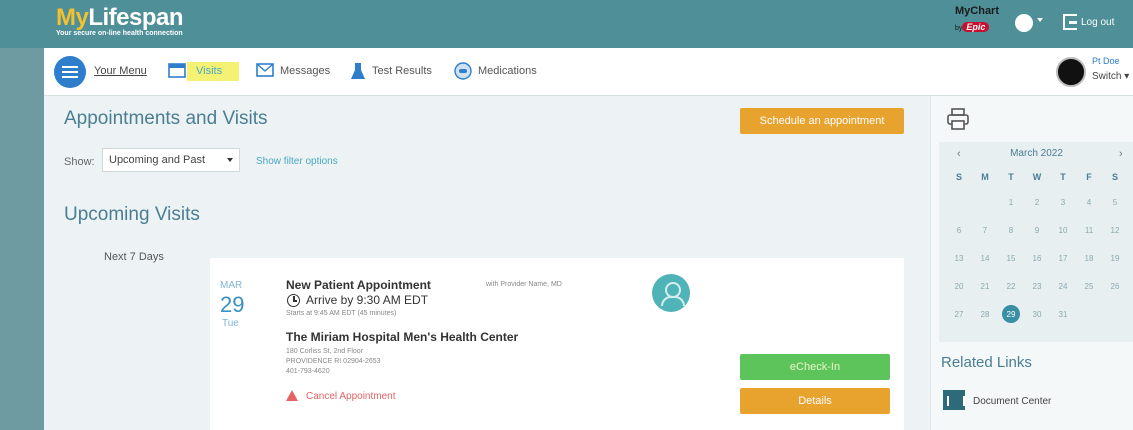  I want to click on phone-number: 401-793-4620, so click(308, 371).